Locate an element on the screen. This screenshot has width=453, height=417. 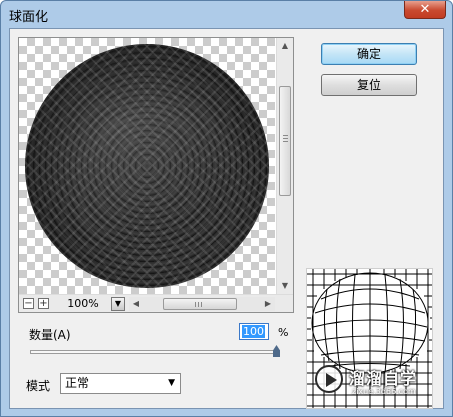
preview-horizontal-scrollbar: ◀ ▶ is located at coordinates (202, 304).